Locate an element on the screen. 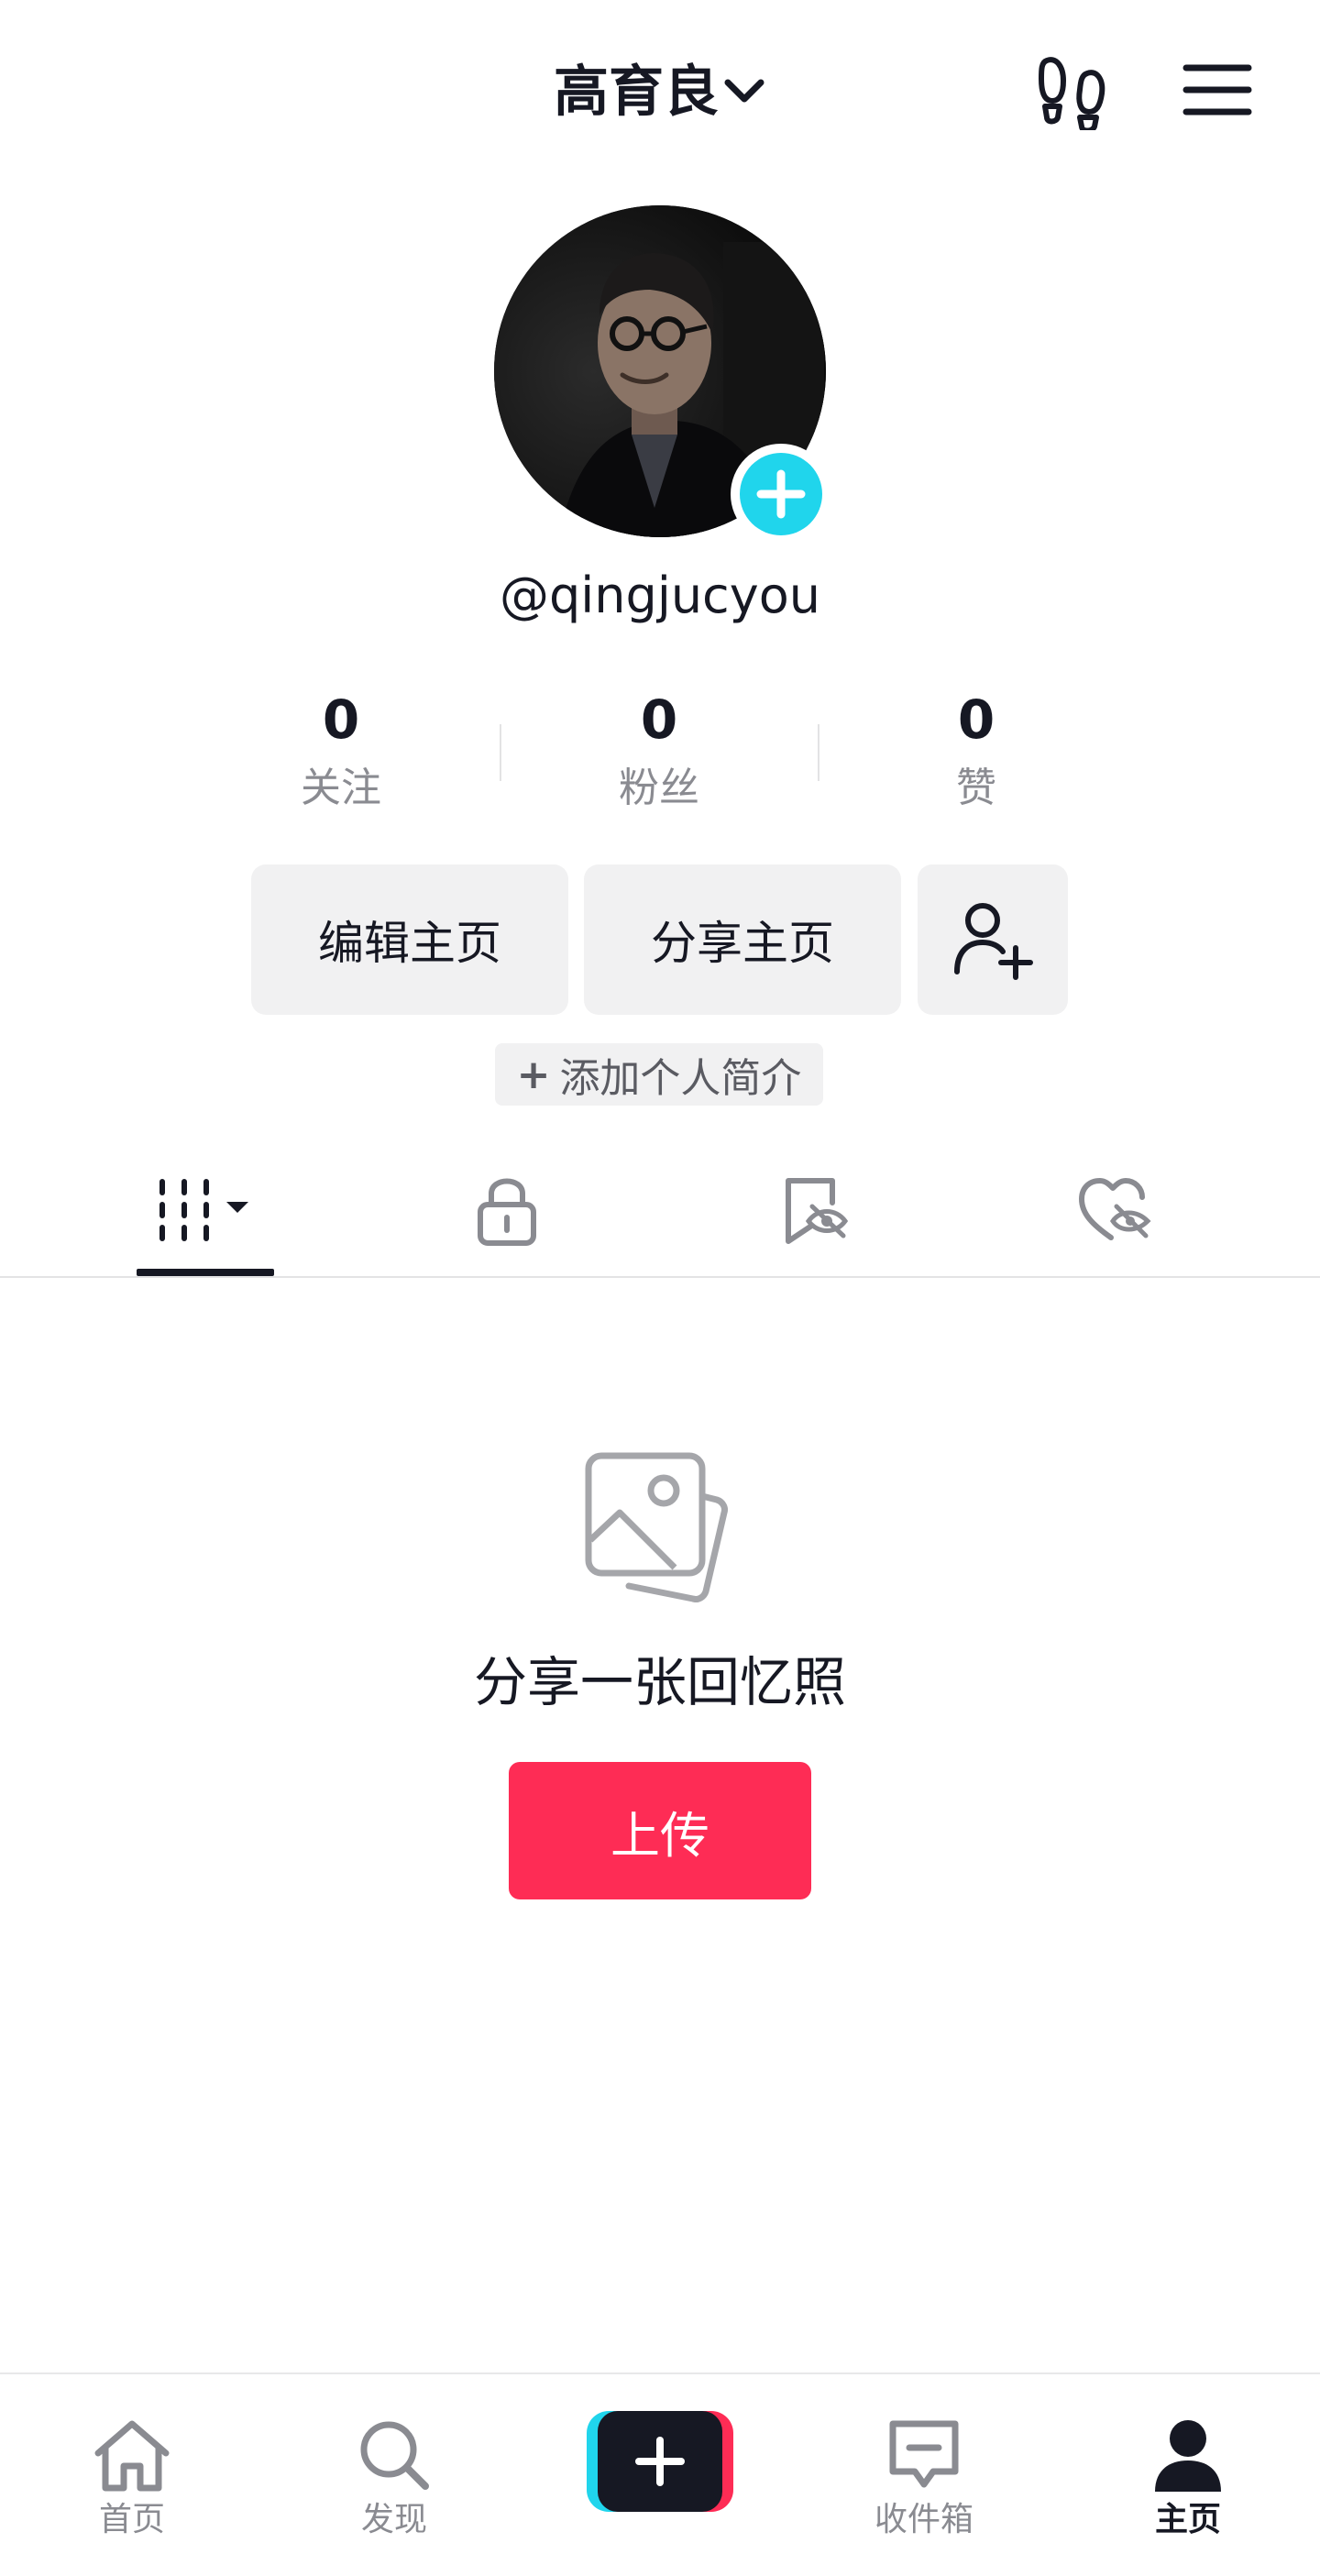 The width and height of the screenshot is (1320, 2576). nav-profile: 主页 is located at coordinates (1188, 2479).